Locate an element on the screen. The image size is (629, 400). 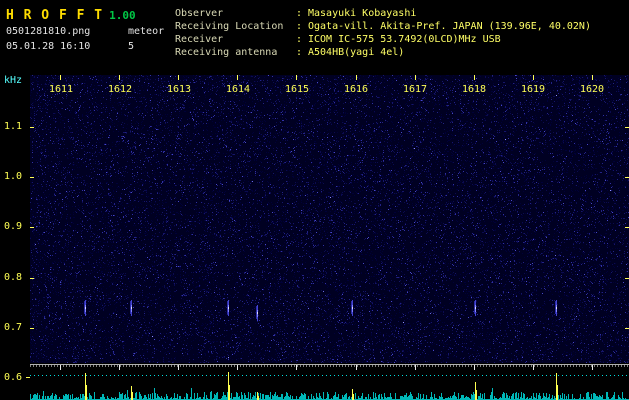
info-row-antenna: Receiving antenna: A504HB(yagi 4el) is located at coordinates (383, 52).